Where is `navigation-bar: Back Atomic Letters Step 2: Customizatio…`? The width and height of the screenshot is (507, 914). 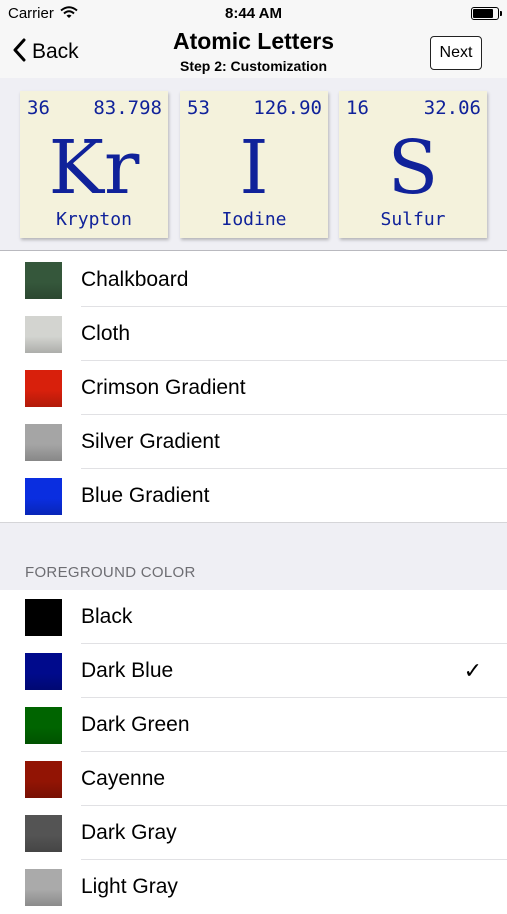
navigation-bar: Back Atomic Letters Step 2: Customizatio… is located at coordinates (253, 53).